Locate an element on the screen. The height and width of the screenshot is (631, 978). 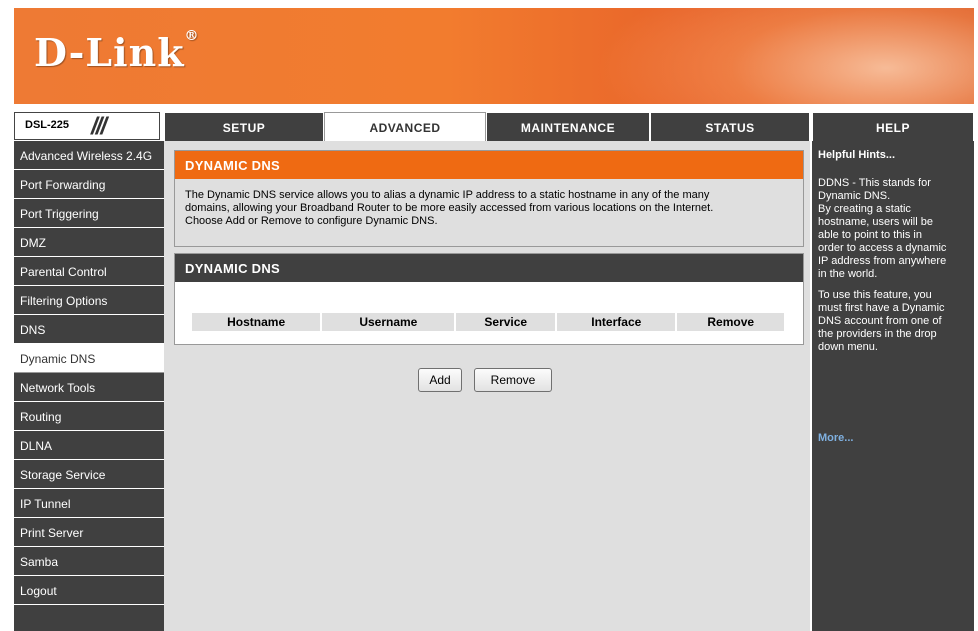
sidebar-item-routing: Routing is located at coordinates (89, 416).